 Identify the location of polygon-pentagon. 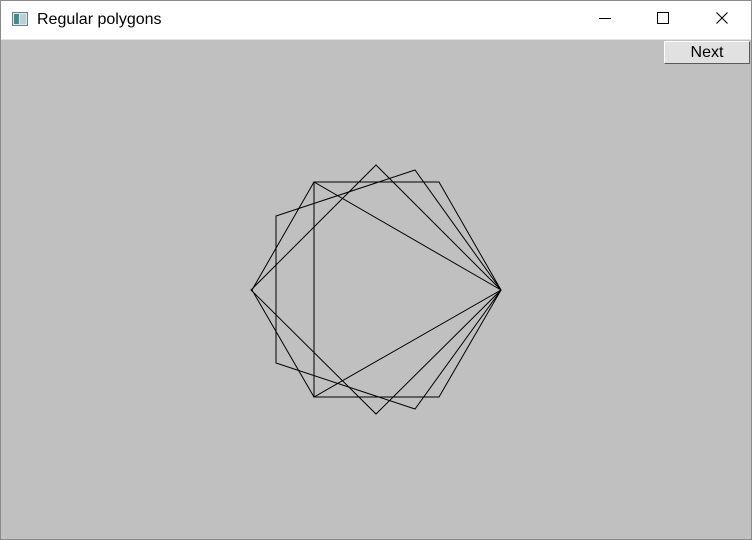
(388, 289).